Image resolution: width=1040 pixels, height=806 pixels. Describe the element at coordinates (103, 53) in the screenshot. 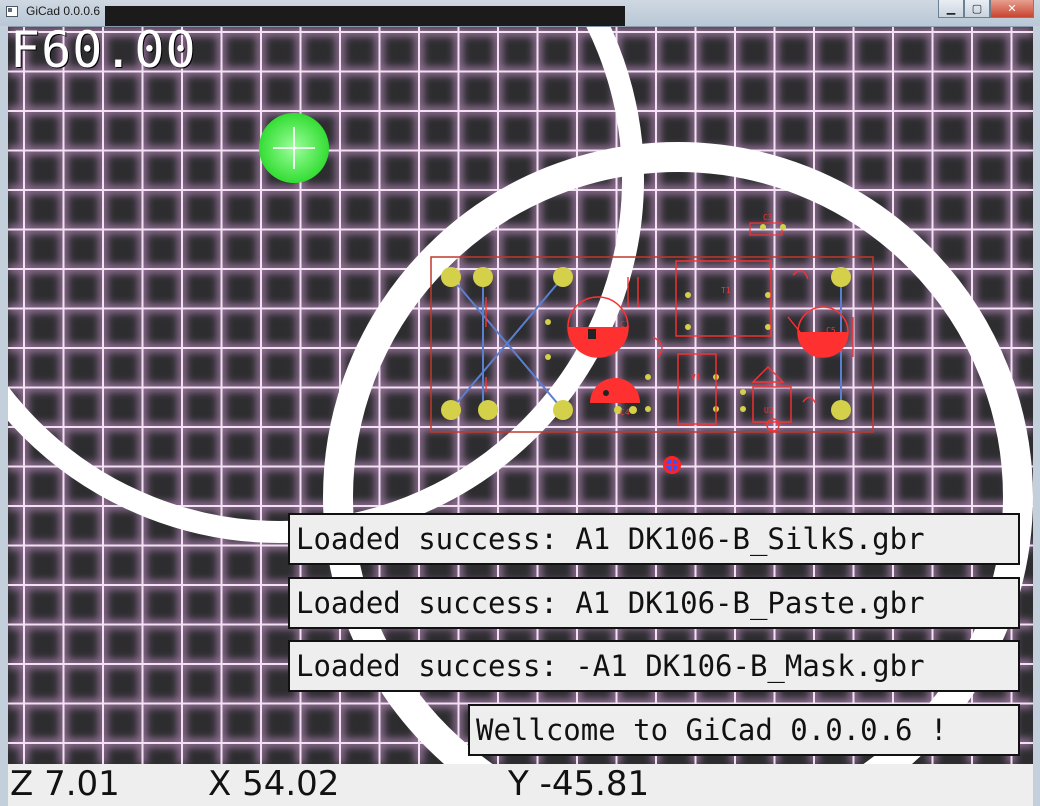

I see `frequency-readout: F60.00` at that location.